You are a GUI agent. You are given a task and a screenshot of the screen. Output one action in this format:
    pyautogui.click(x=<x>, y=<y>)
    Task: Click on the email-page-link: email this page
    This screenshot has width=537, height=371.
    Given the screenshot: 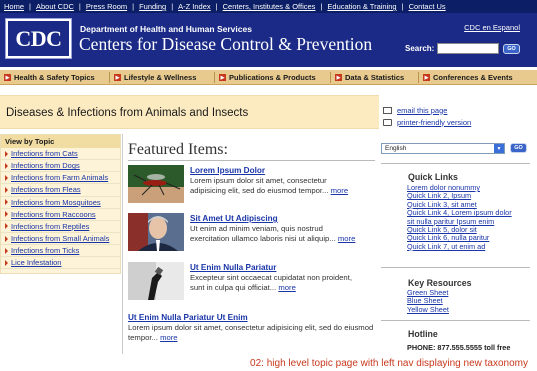 What is the action you would take?
    pyautogui.click(x=422, y=110)
    